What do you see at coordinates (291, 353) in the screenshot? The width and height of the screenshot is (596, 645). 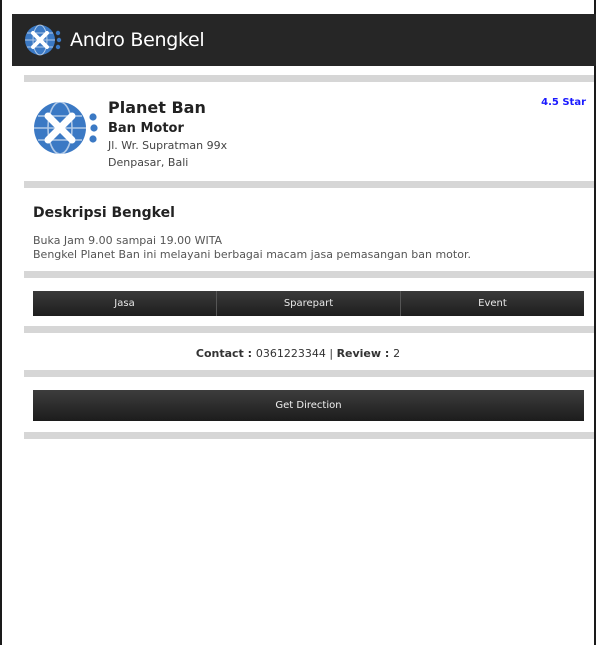 I see `contact-phone: 0361223344` at bounding box center [291, 353].